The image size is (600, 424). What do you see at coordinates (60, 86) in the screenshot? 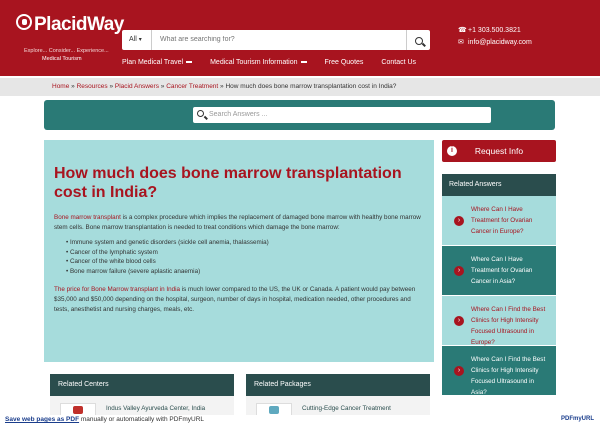
I see `breadcrumb-home: Home` at bounding box center [60, 86].